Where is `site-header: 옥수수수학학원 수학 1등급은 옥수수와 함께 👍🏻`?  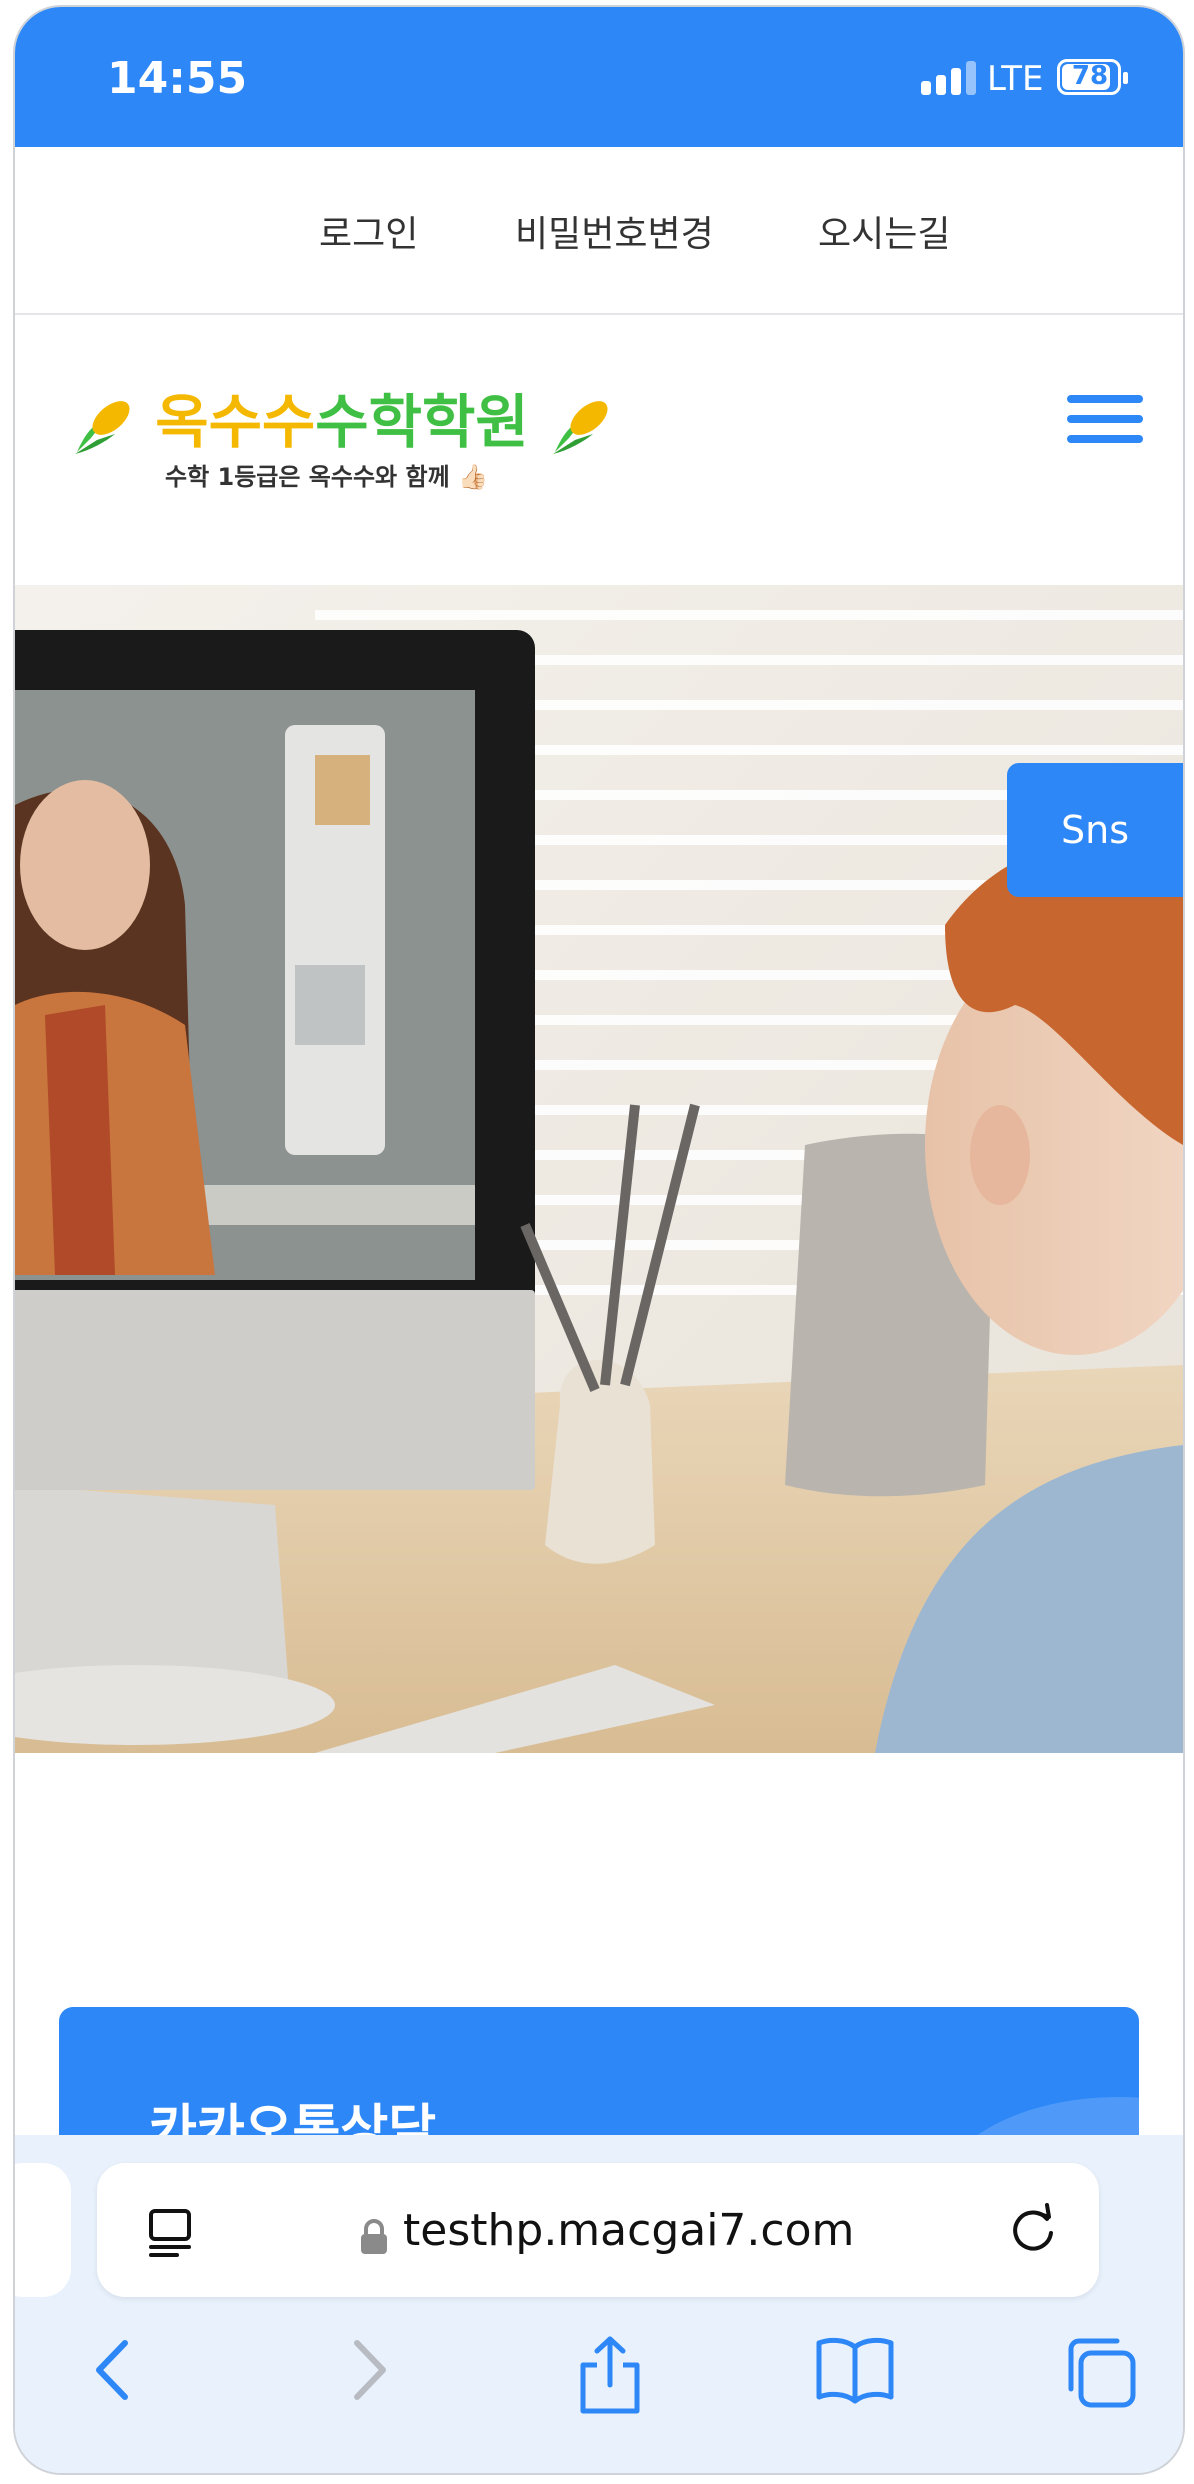
site-header: 옥수수수학학원 수학 1등급은 옥수수와 함께 👍🏻 is located at coordinates (599, 450).